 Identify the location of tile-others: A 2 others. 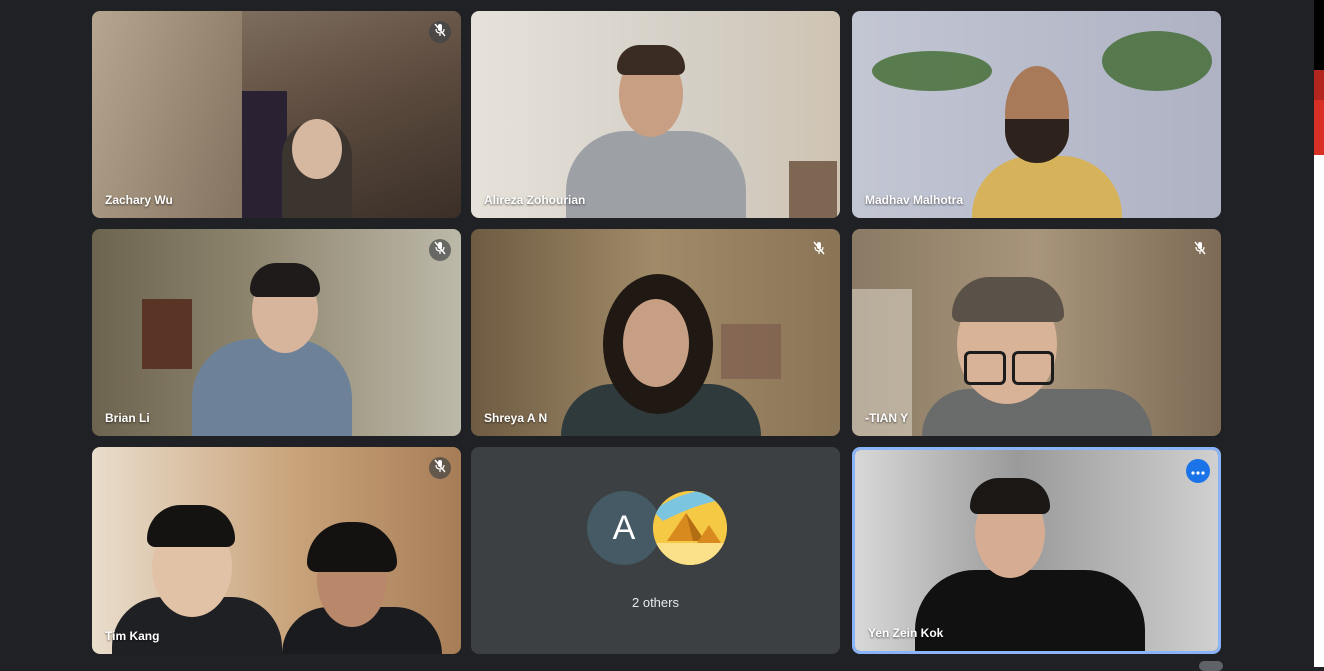
(655, 550).